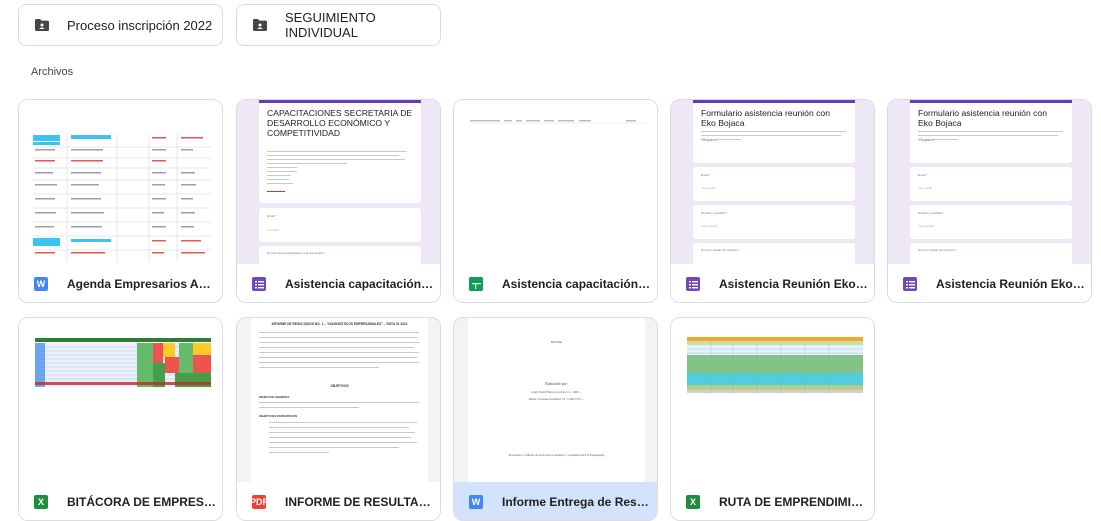 Image resolution: width=1101 pixels, height=521 pixels. I want to click on prepared-by: Elaborado por:, so click(556, 384).